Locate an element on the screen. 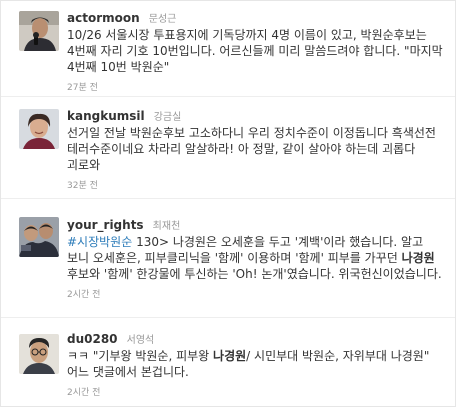 Image resolution: width=458 pixels, height=409 pixels. hashtag-link: #시장박원순 is located at coordinates (99, 242).